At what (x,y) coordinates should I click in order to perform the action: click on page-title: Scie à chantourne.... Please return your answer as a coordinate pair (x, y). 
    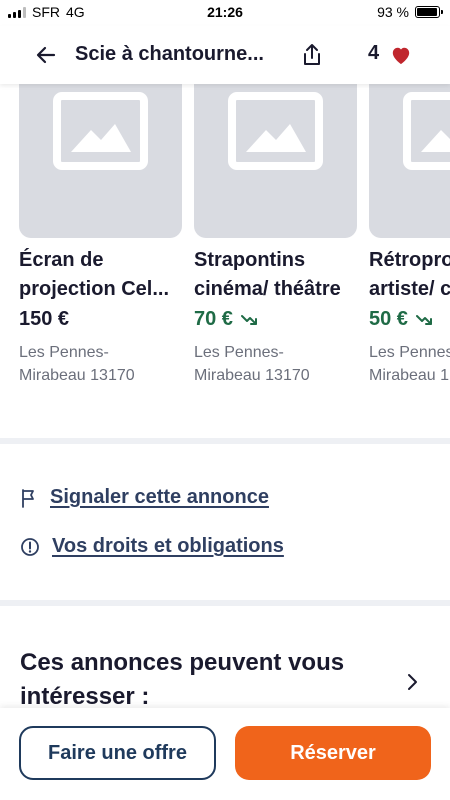
    Looking at the image, I should click on (169, 54).